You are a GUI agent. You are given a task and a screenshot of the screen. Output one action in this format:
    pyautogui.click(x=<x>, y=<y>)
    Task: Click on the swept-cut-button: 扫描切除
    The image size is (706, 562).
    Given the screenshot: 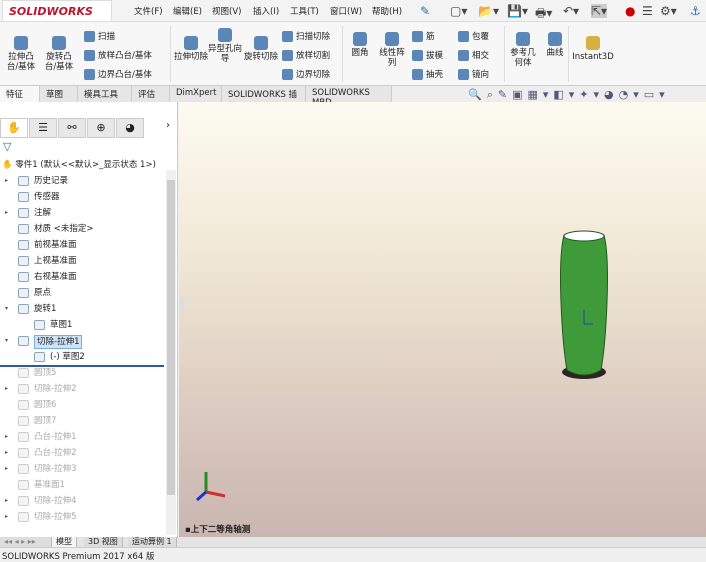 What is the action you would take?
    pyautogui.click(x=306, y=36)
    